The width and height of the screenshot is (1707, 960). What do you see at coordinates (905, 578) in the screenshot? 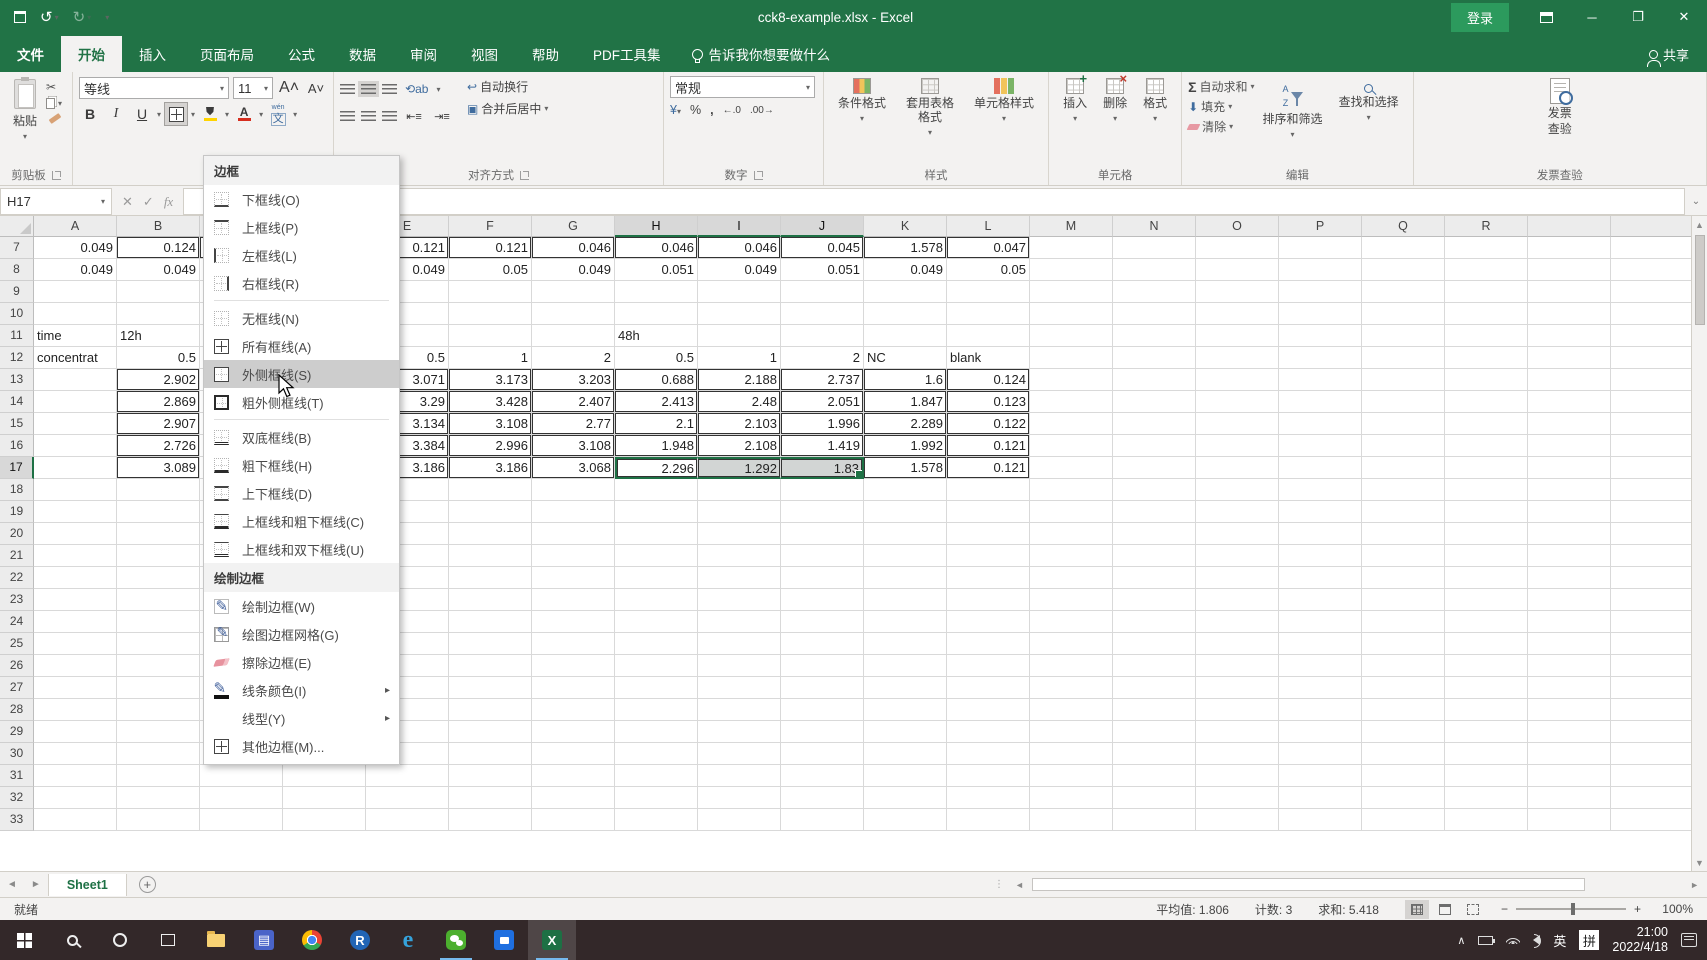
I see `cell-K22` at bounding box center [905, 578].